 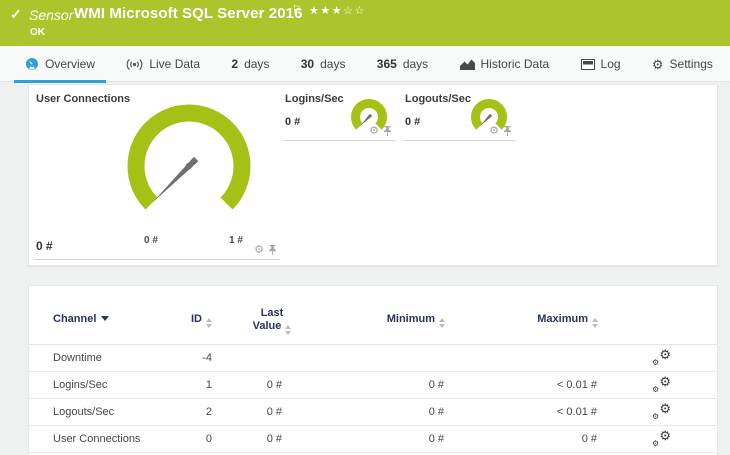 I want to click on gauge-title: Logins/Sec, so click(x=314, y=99).